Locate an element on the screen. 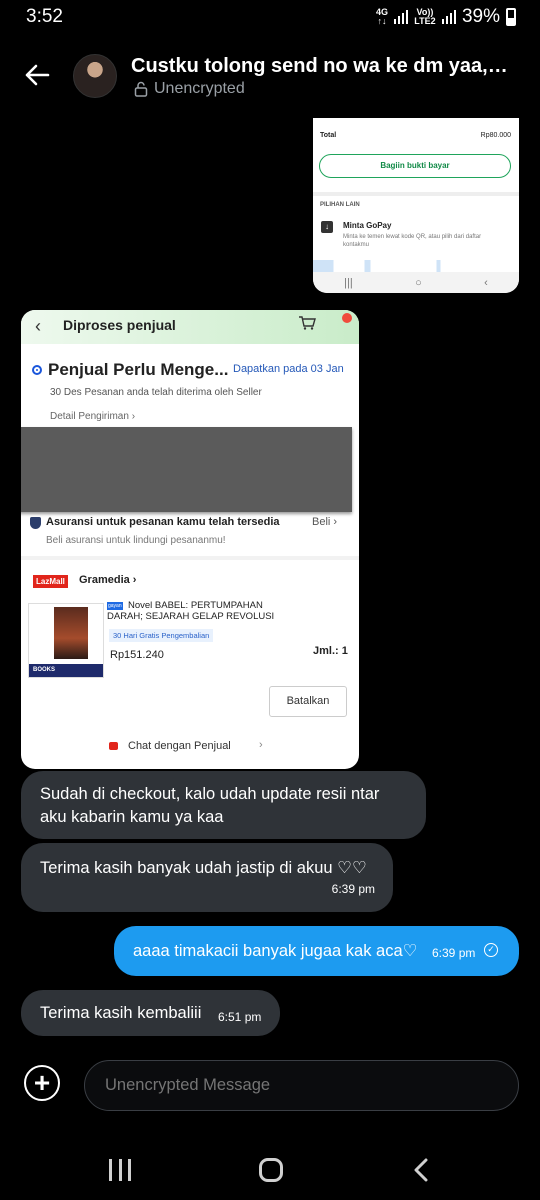 The image size is (540, 1200). avatar is located at coordinates (95, 76).